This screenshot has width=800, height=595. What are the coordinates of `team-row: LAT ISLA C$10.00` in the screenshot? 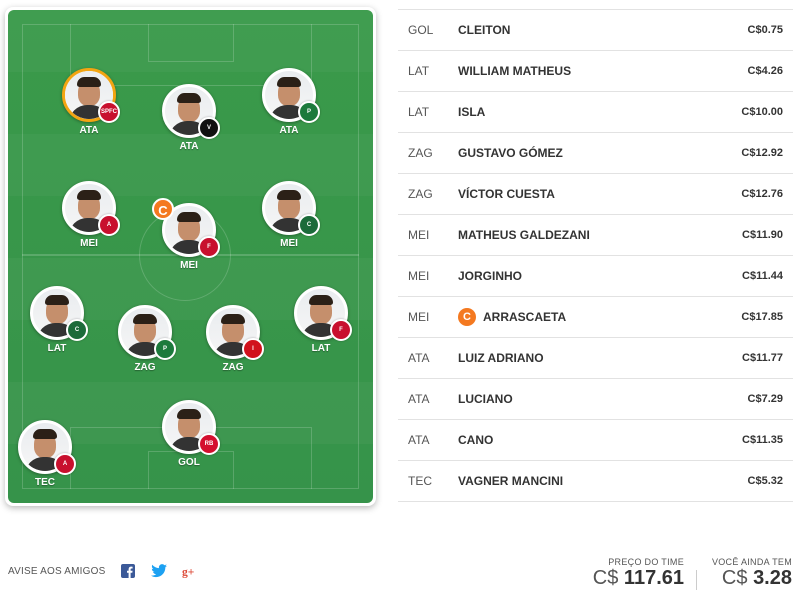 It's located at (595, 112).